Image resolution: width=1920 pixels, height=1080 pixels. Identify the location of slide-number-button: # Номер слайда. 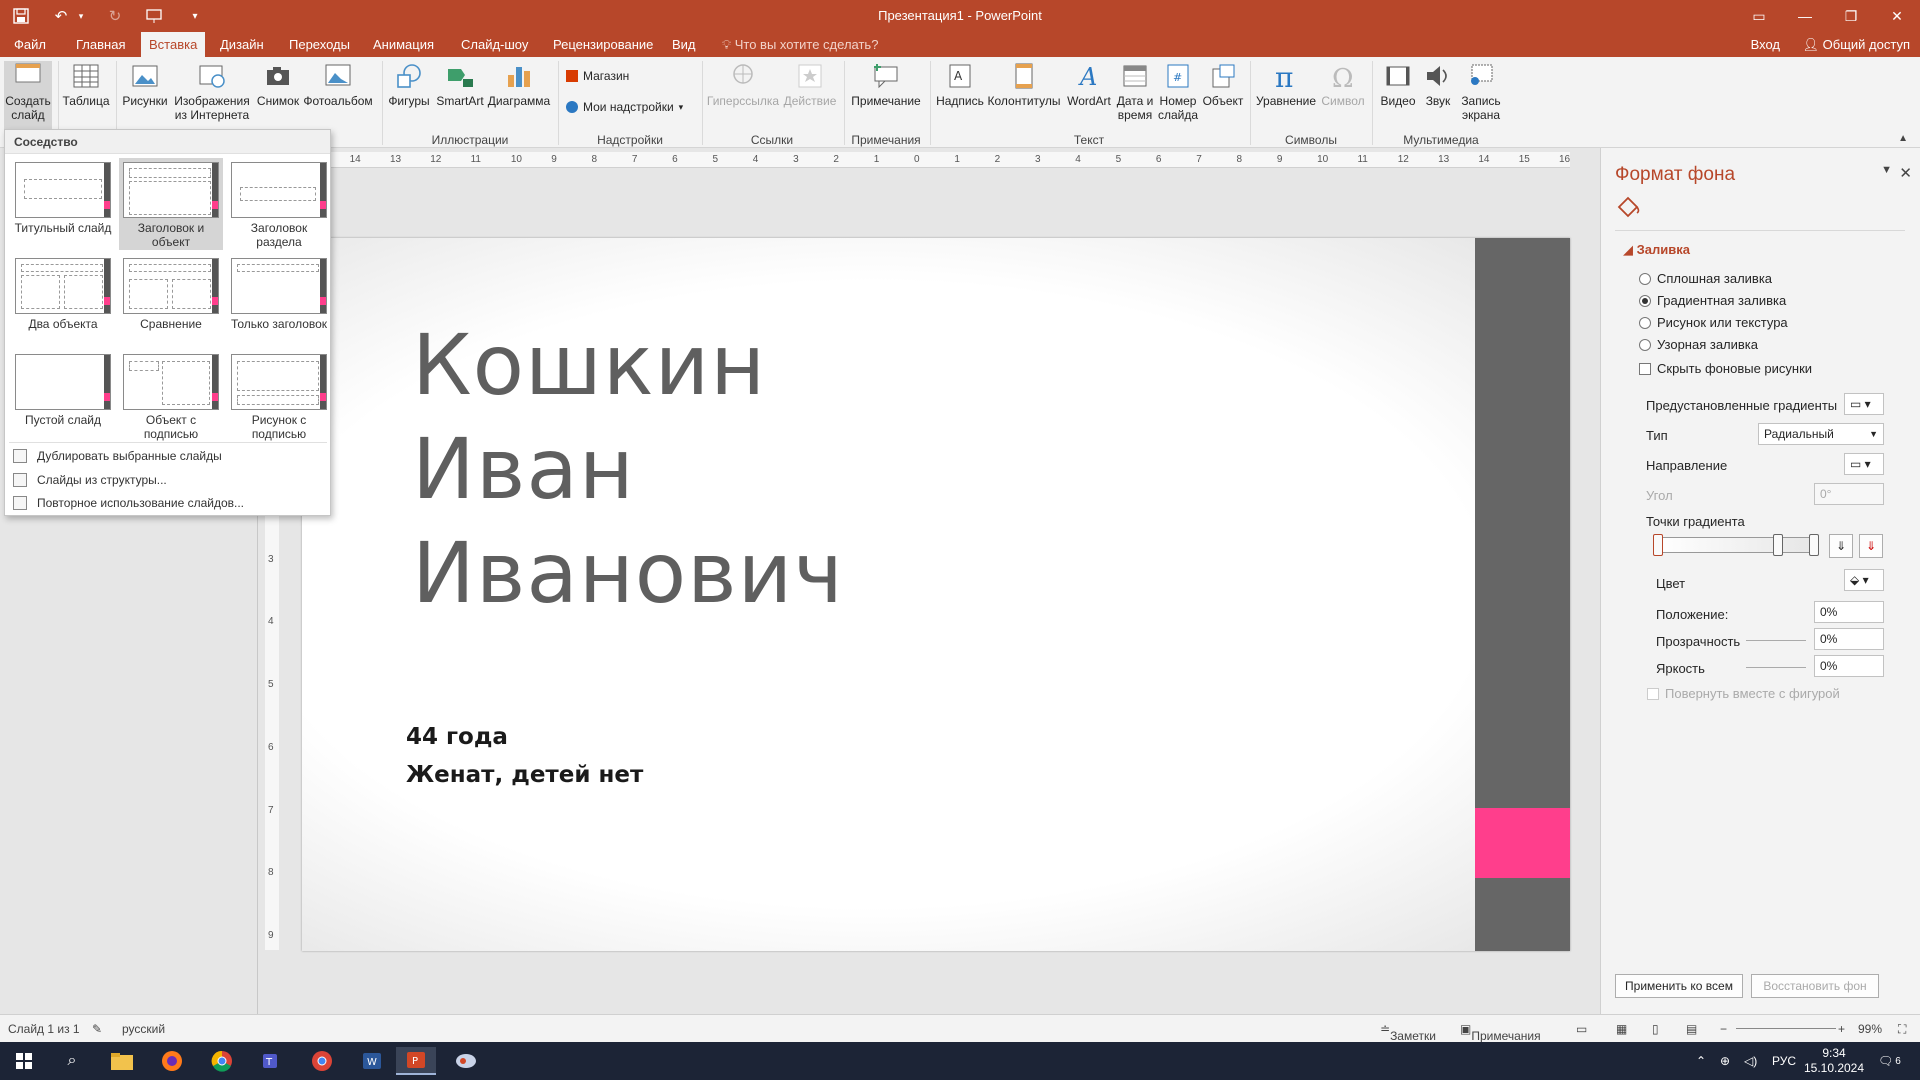
(1178, 91).